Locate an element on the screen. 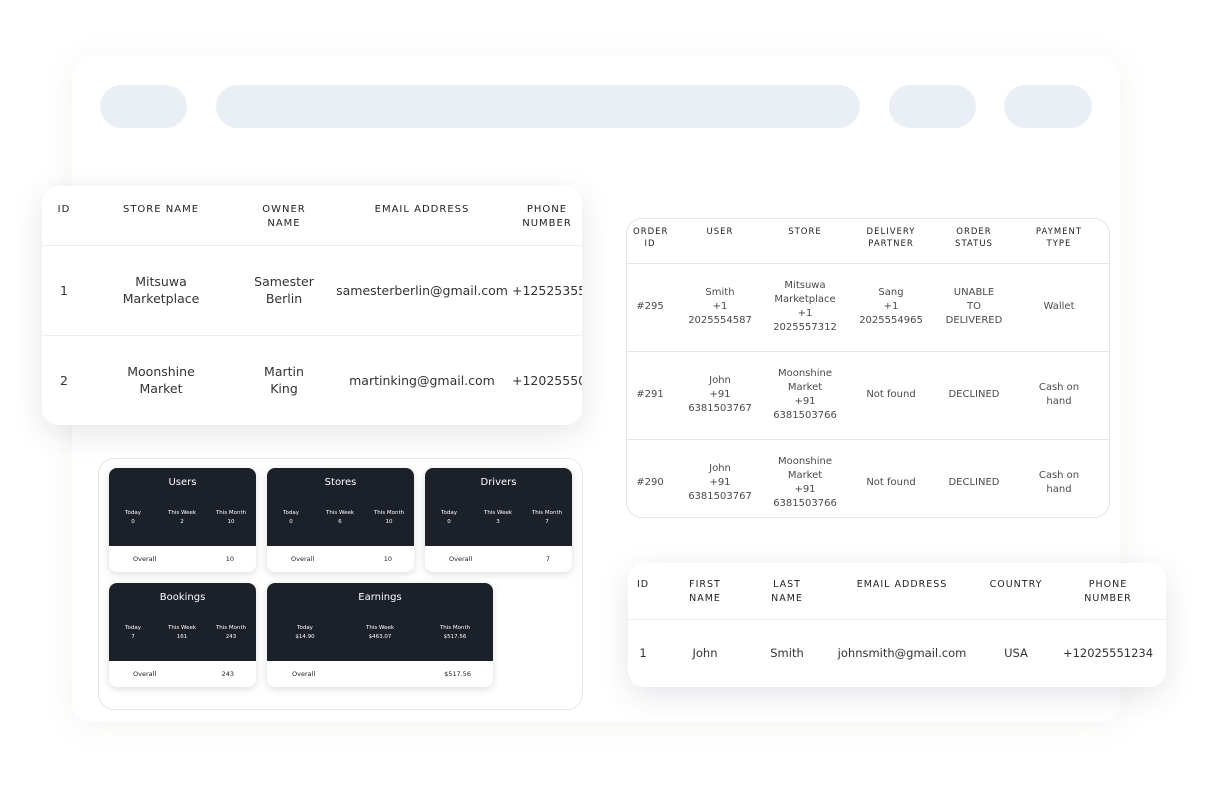 This screenshot has height=786, width=1208. stat-period: Today 7 is located at coordinates (133, 633).